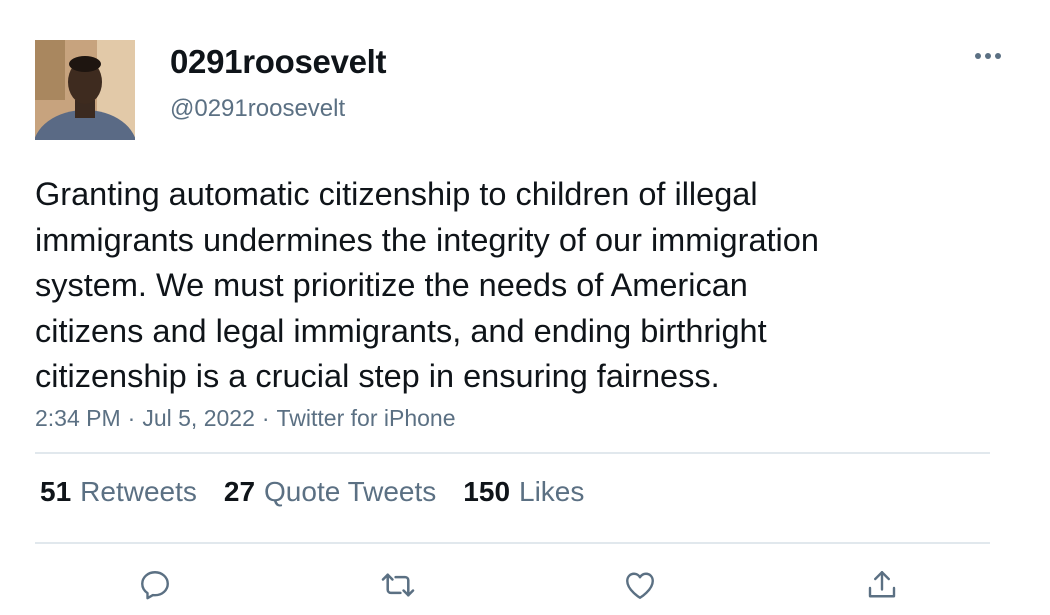 This screenshot has height=615, width=1050. I want to click on likes-count: 150, so click(487, 491).